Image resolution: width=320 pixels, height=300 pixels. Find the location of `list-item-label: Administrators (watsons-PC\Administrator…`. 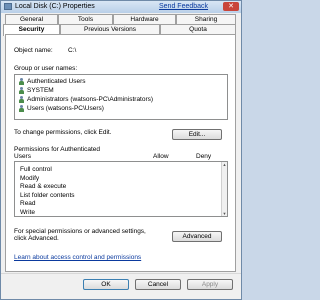

list-item-label: Administrators (watsons-PC\Administrator… is located at coordinates (90, 99).